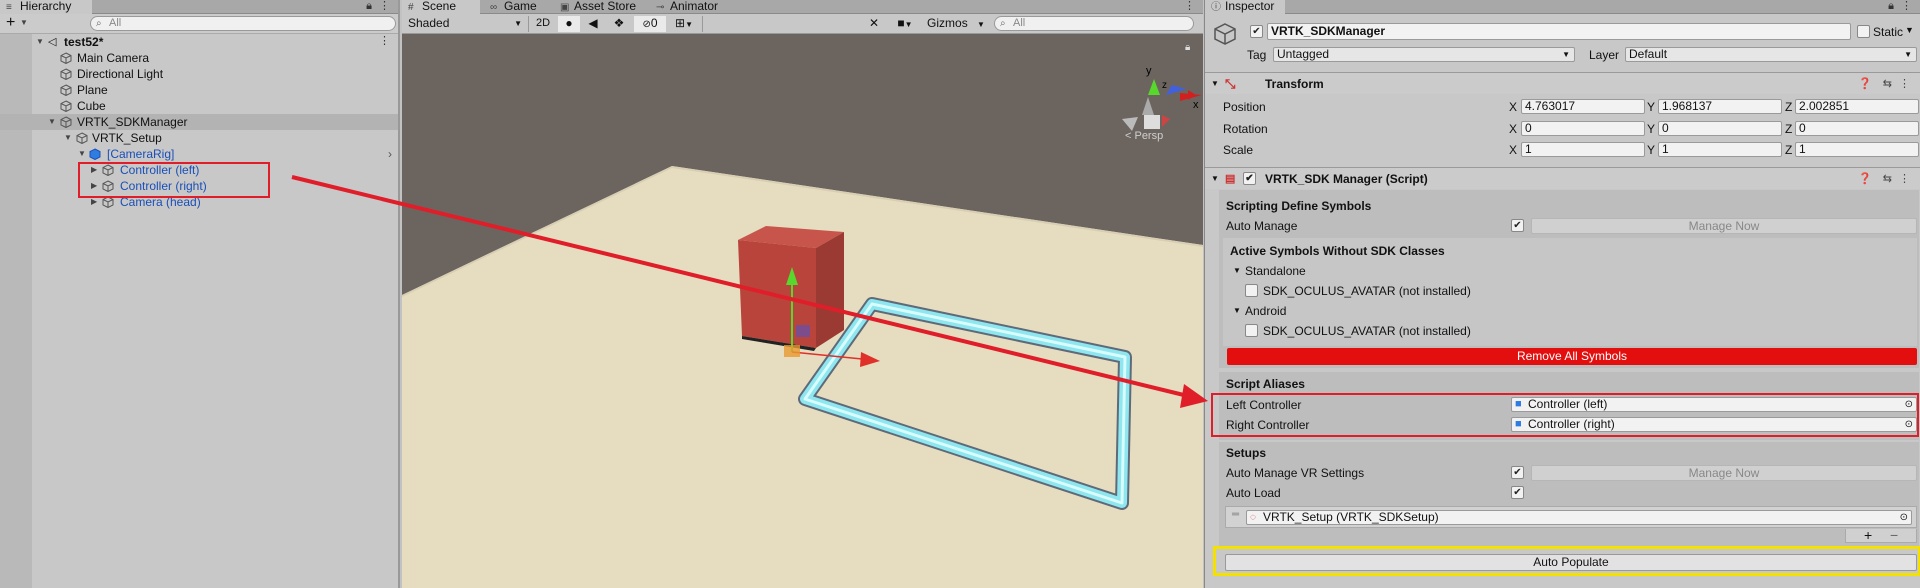 The width and height of the screenshot is (1920, 588). I want to click on active-checkbox: ✔, so click(1256, 31).